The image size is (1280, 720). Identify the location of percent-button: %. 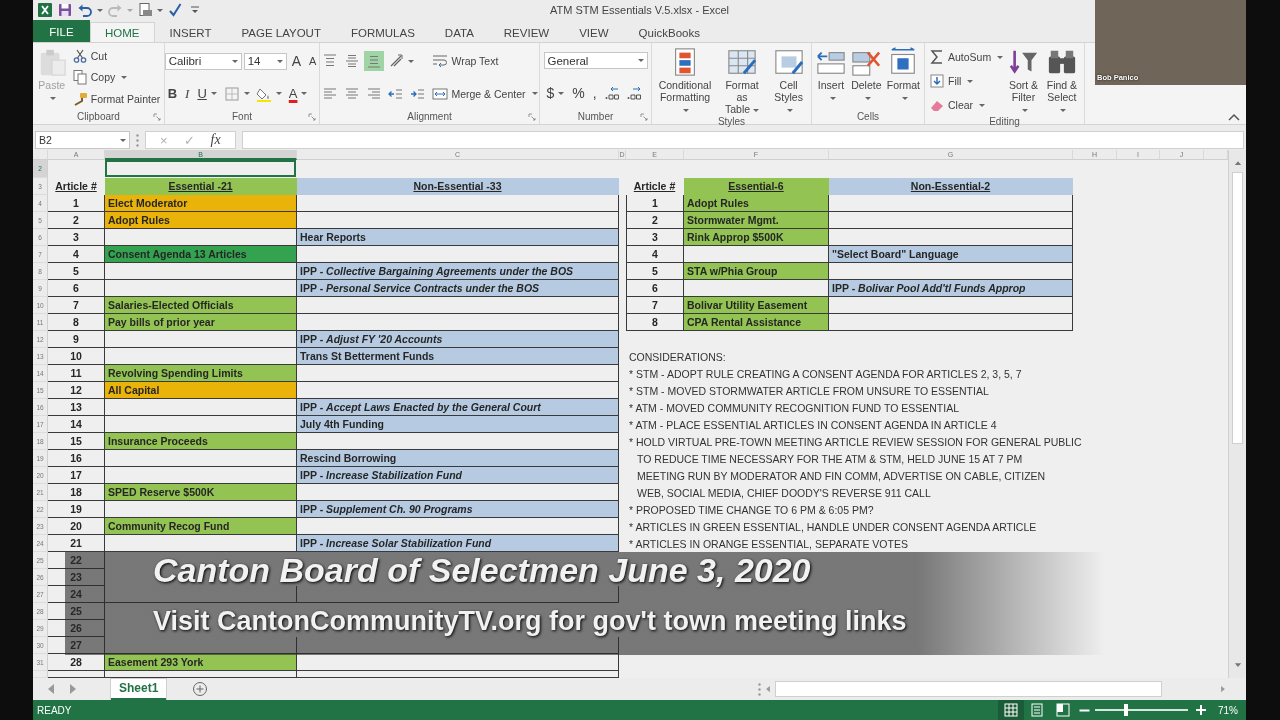
(578, 93).